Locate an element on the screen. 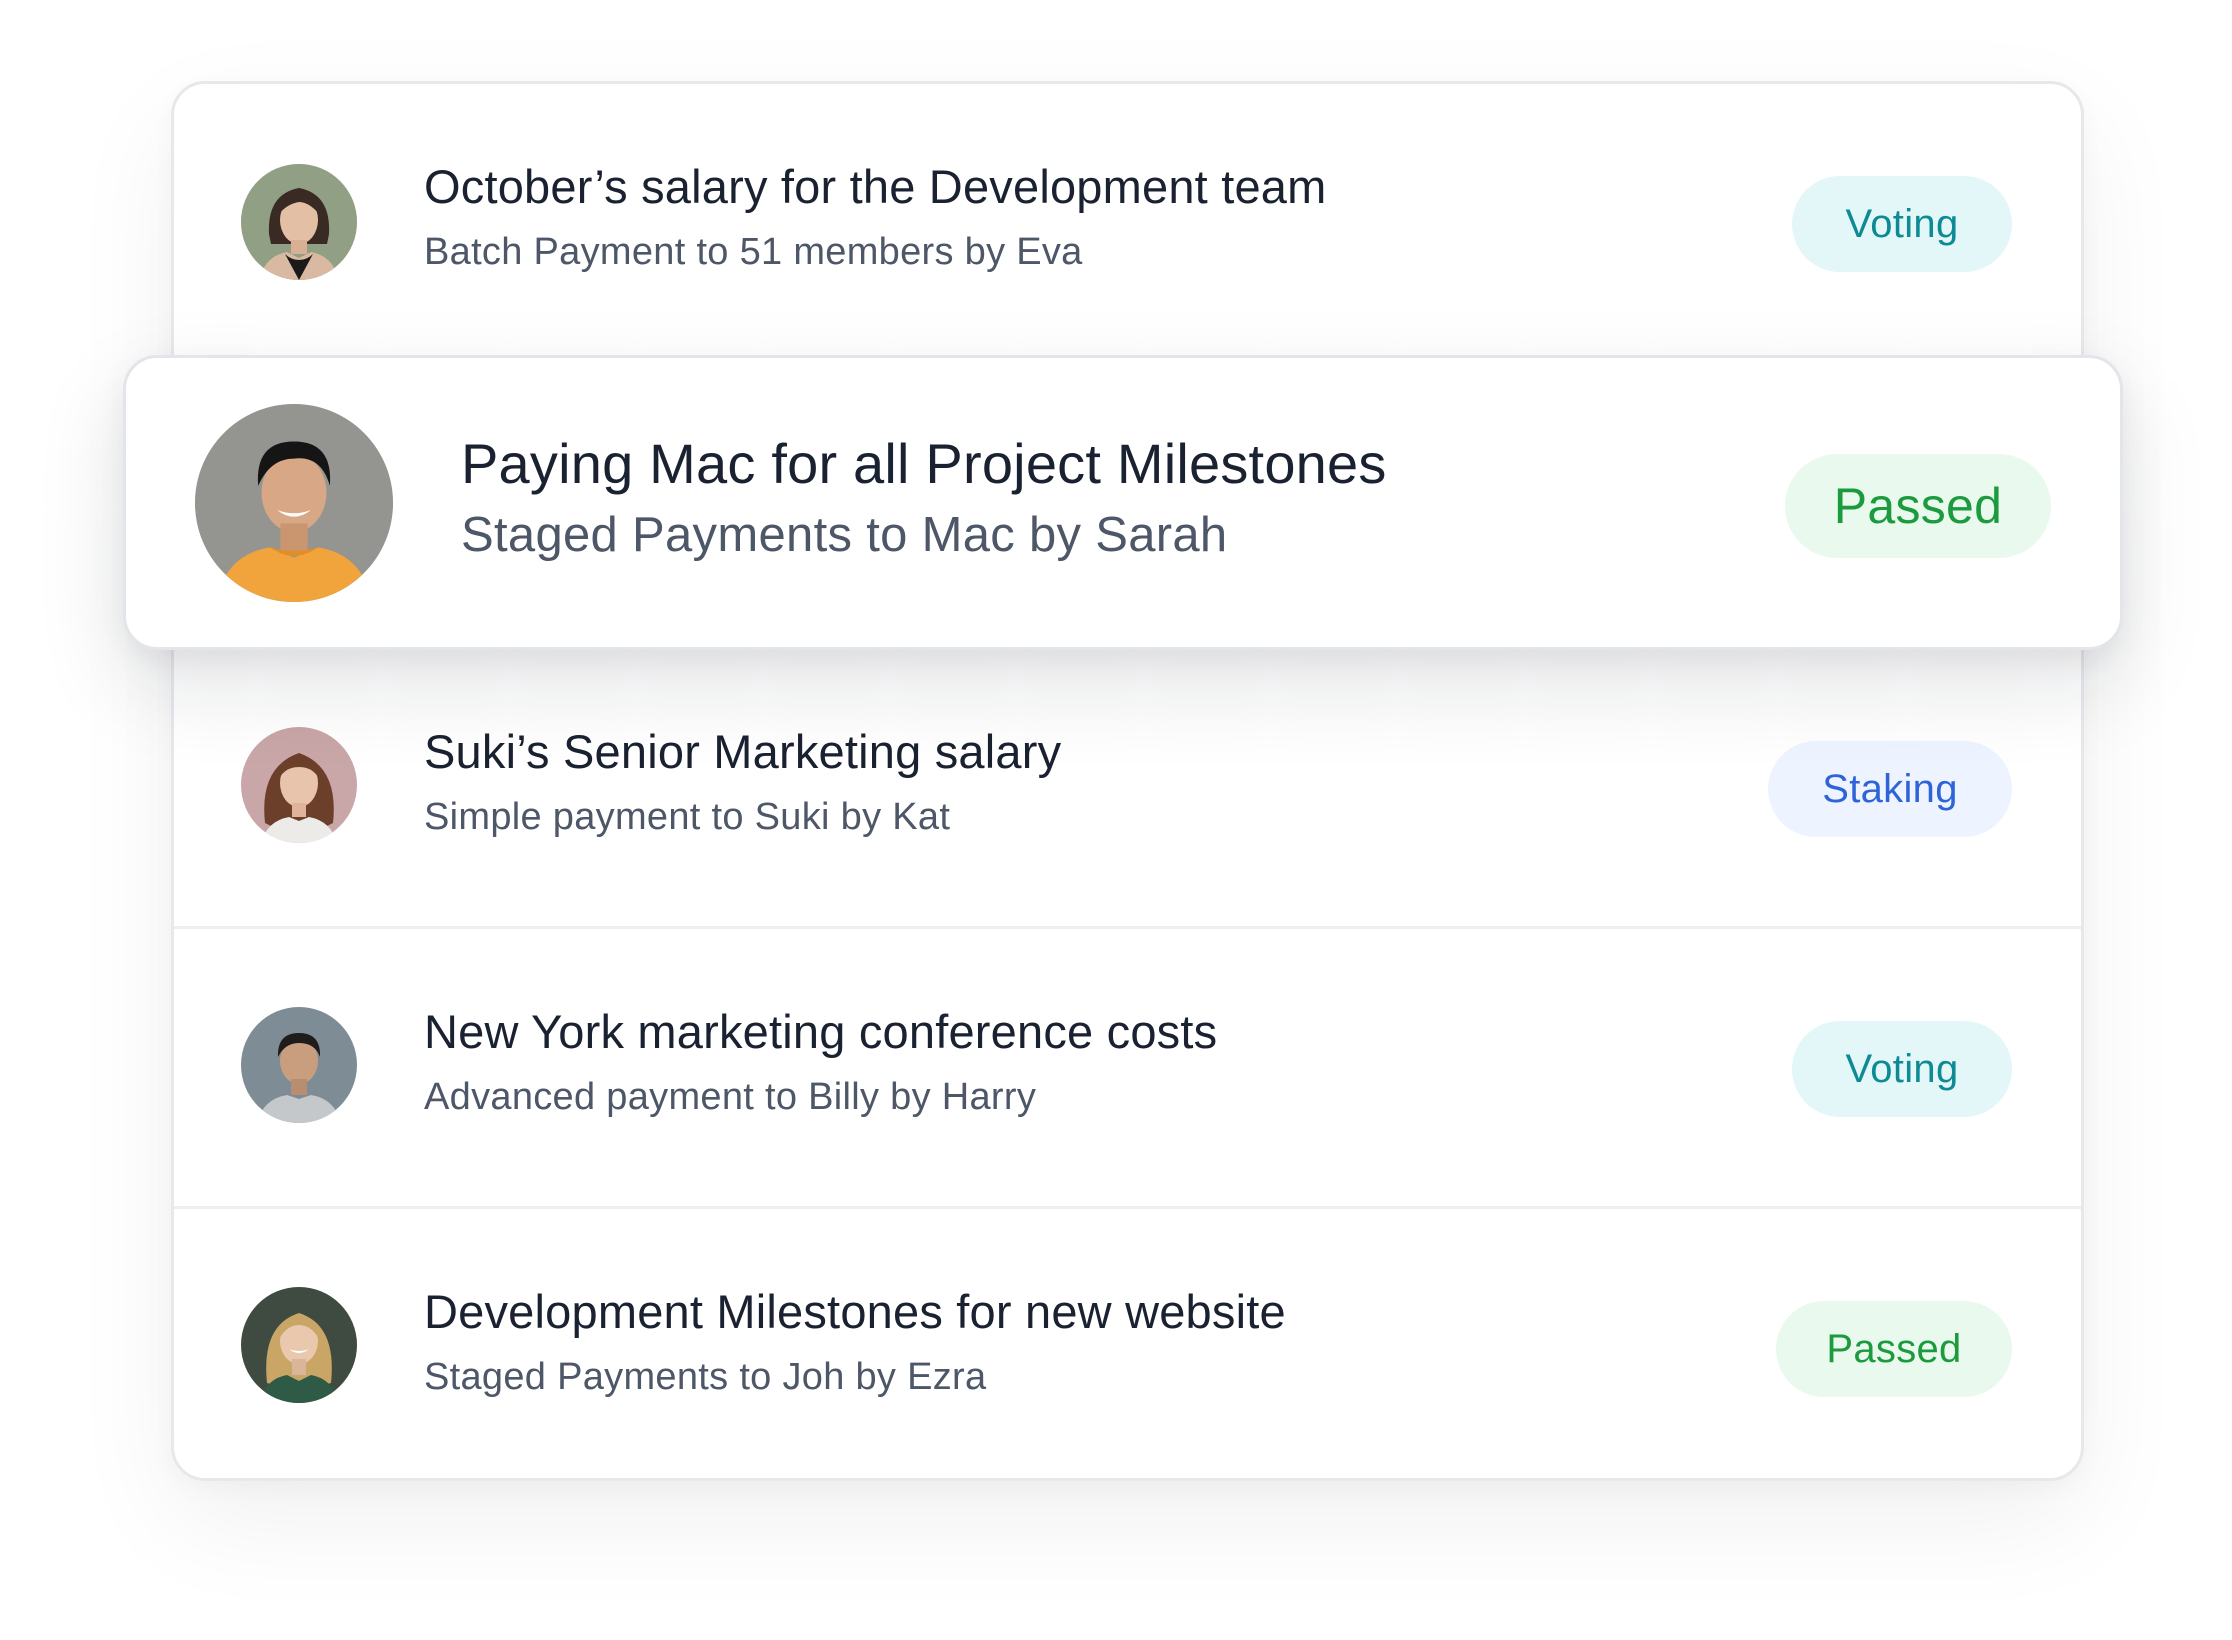 This screenshot has height=1640, width=2232. status-badge: Staking is located at coordinates (1890, 789).